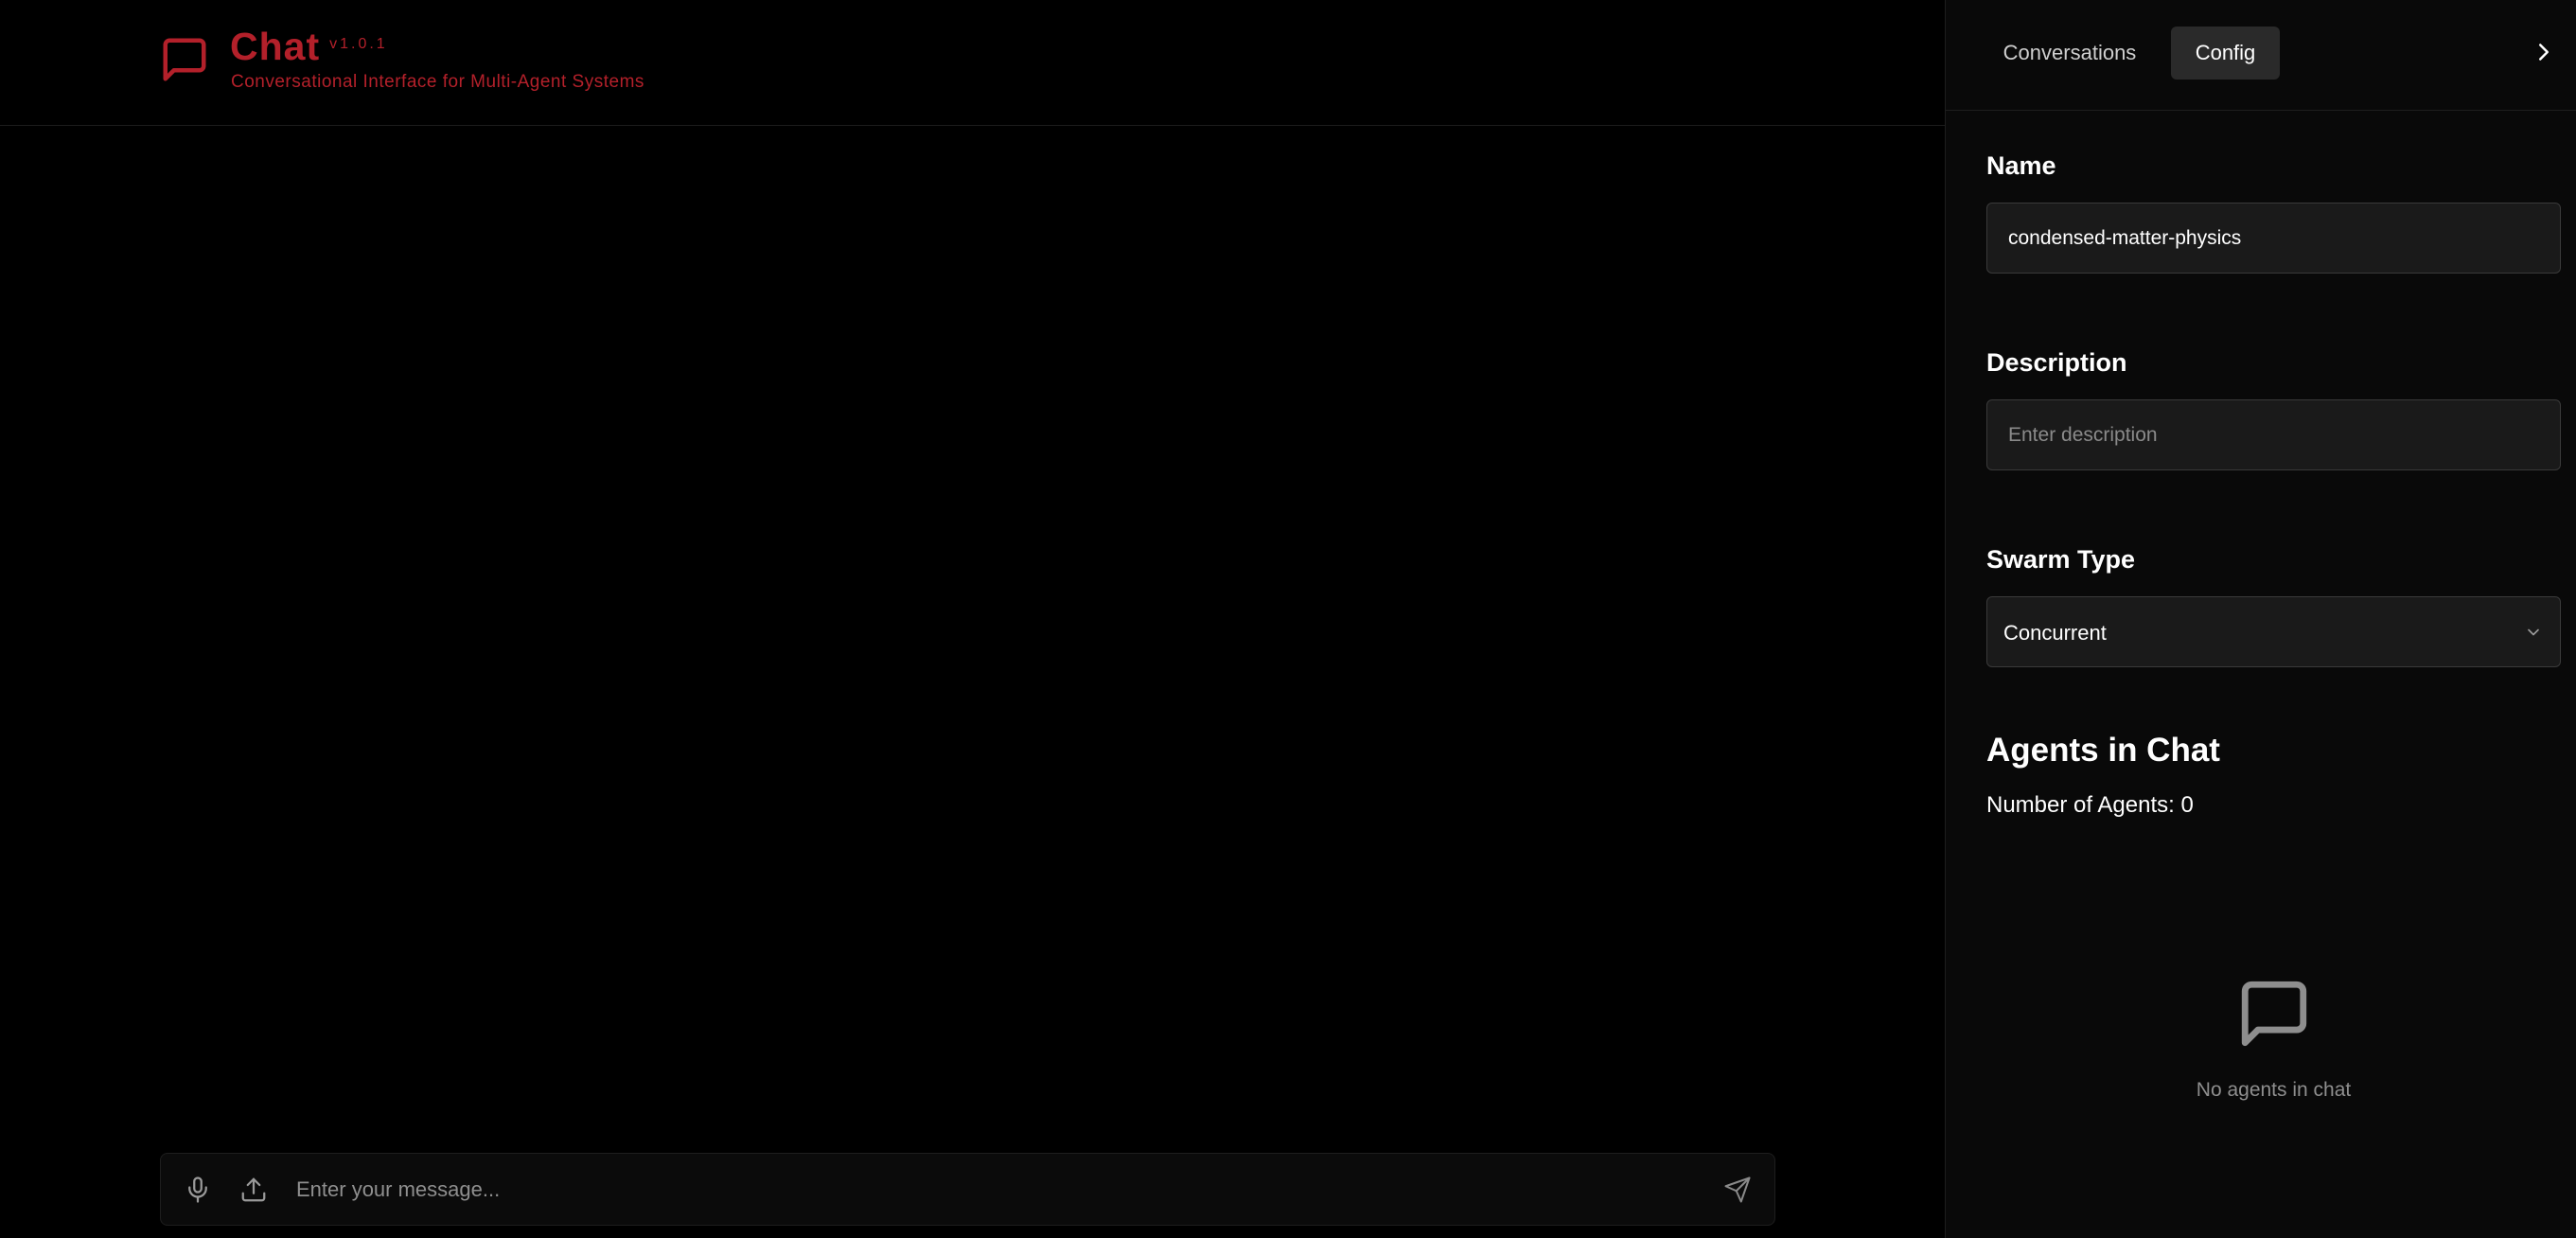 This screenshot has height=1238, width=2576. What do you see at coordinates (2274, 1090) in the screenshot?
I see `empty-state-text: No agents in chat` at bounding box center [2274, 1090].